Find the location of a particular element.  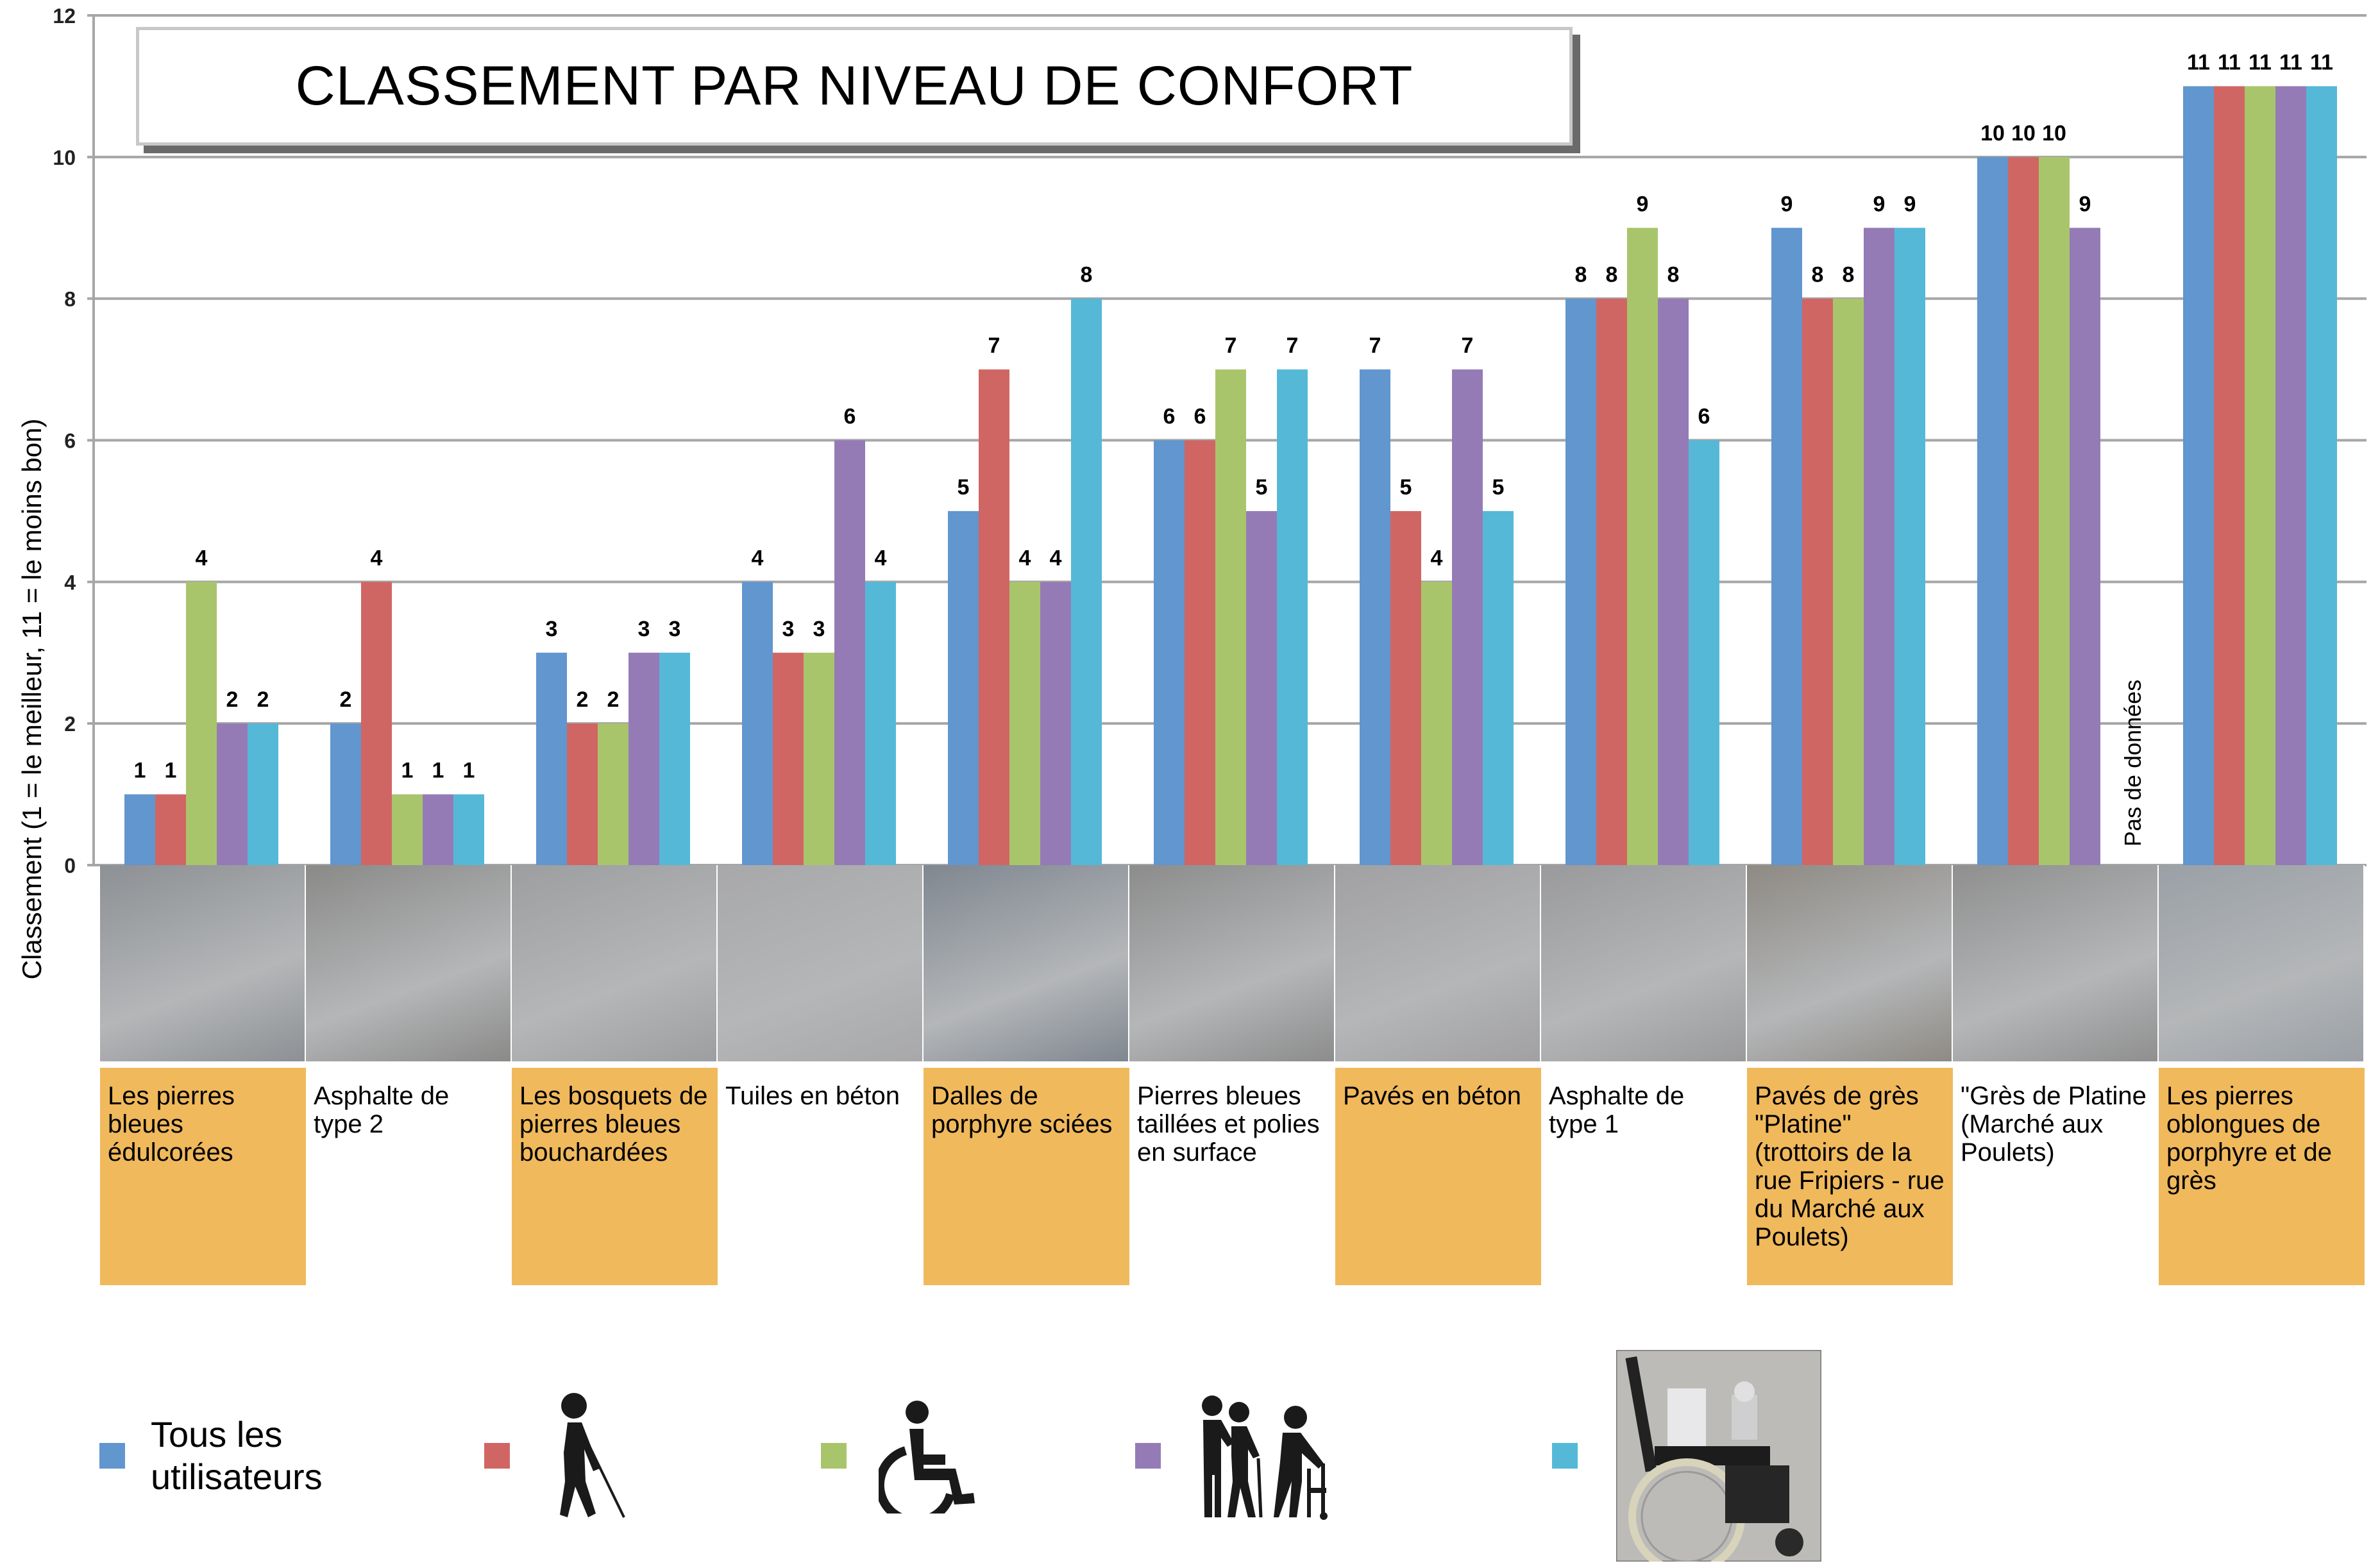

y-tick-label: 2 is located at coordinates (70, 724).